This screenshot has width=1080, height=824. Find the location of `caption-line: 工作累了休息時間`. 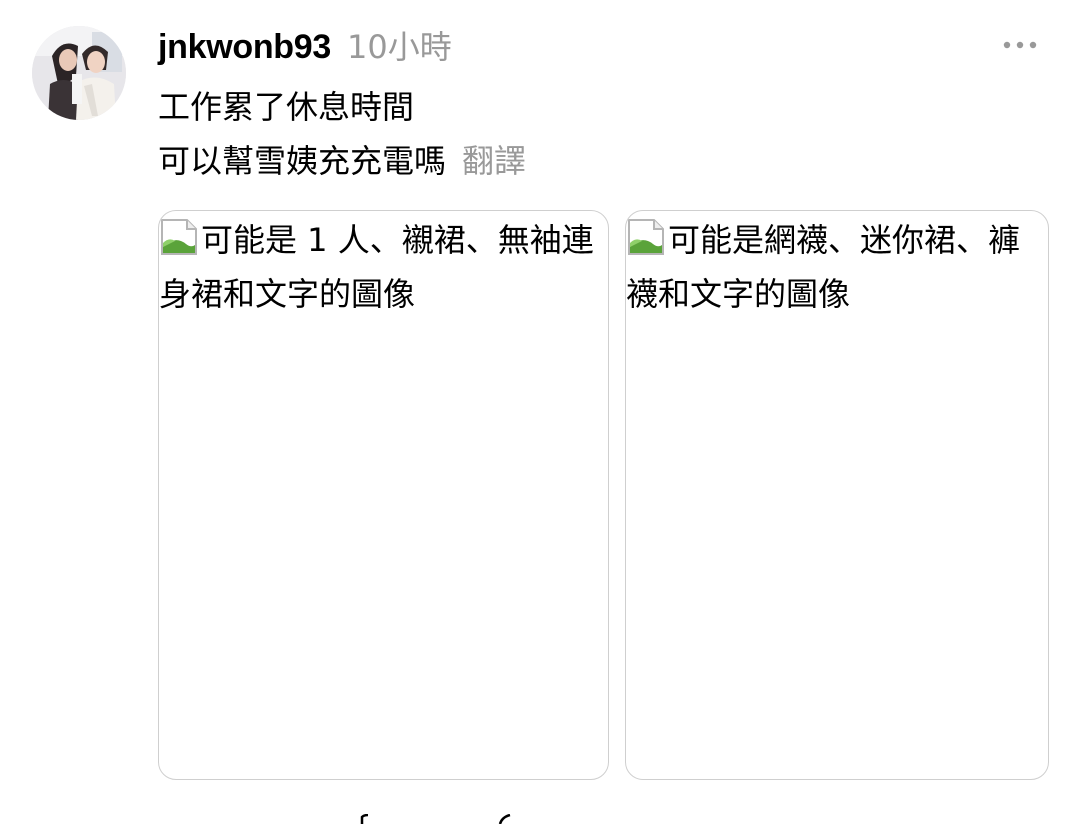

caption-line: 工作累了休息時間 is located at coordinates (286, 107).